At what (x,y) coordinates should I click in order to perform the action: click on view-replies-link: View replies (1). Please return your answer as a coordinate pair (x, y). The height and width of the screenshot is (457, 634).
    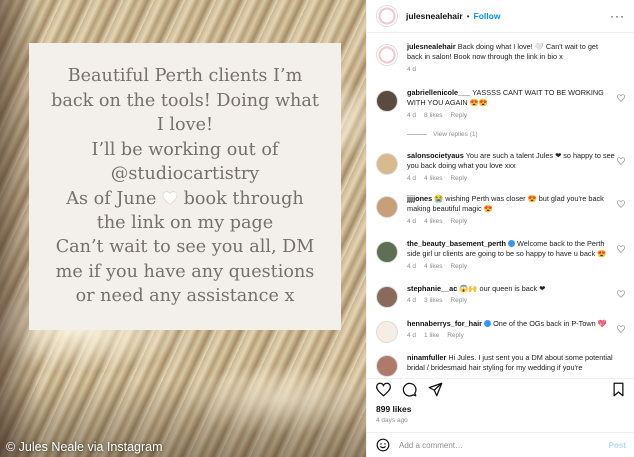
    Looking at the image, I should click on (442, 134).